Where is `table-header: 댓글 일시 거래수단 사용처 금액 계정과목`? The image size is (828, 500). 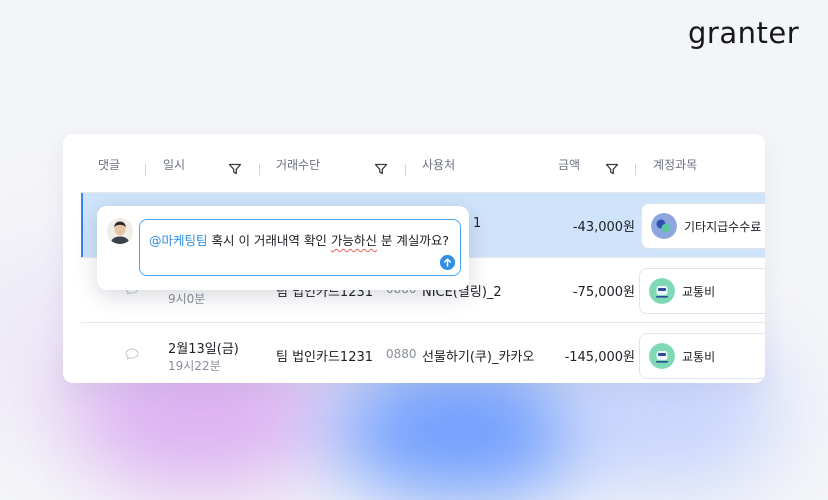
table-header: 댓글 일시 거래수단 사용처 금액 계정과목 is located at coordinates (414, 163).